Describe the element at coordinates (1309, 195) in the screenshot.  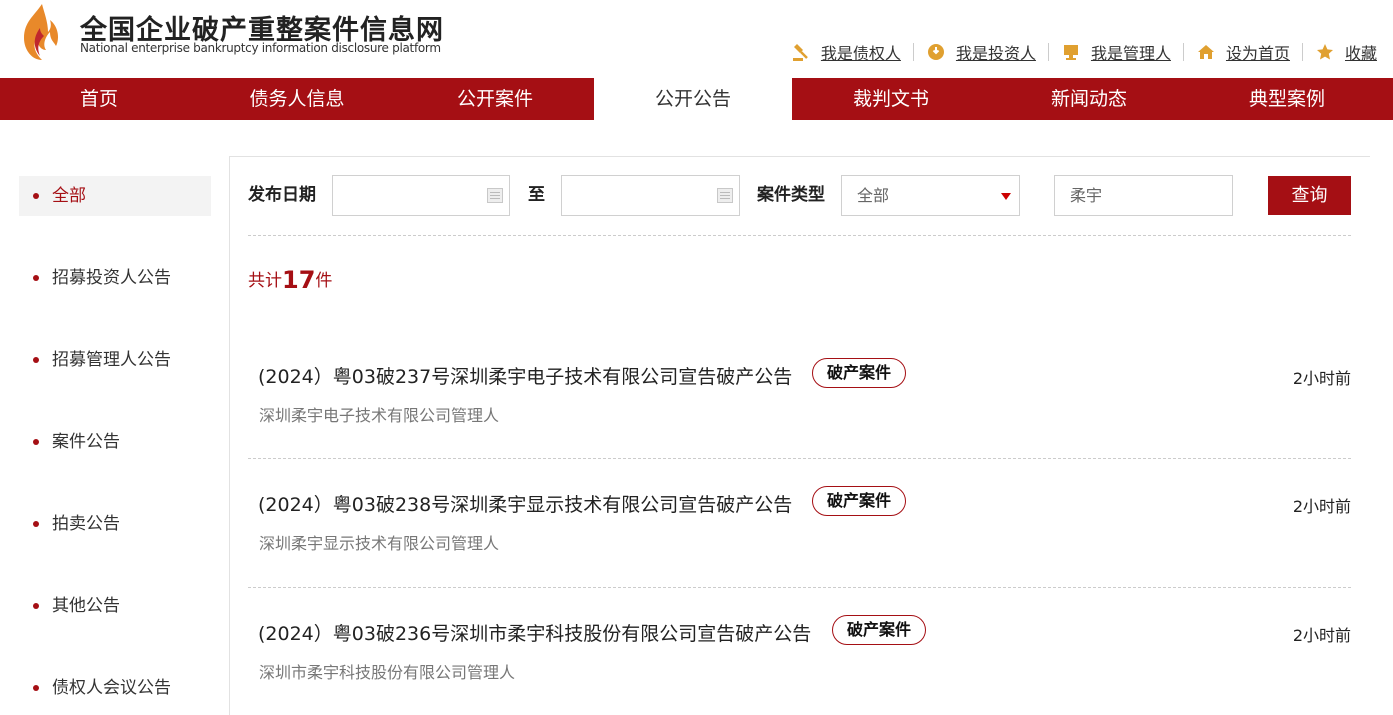
I see `query-button: 查询` at that location.